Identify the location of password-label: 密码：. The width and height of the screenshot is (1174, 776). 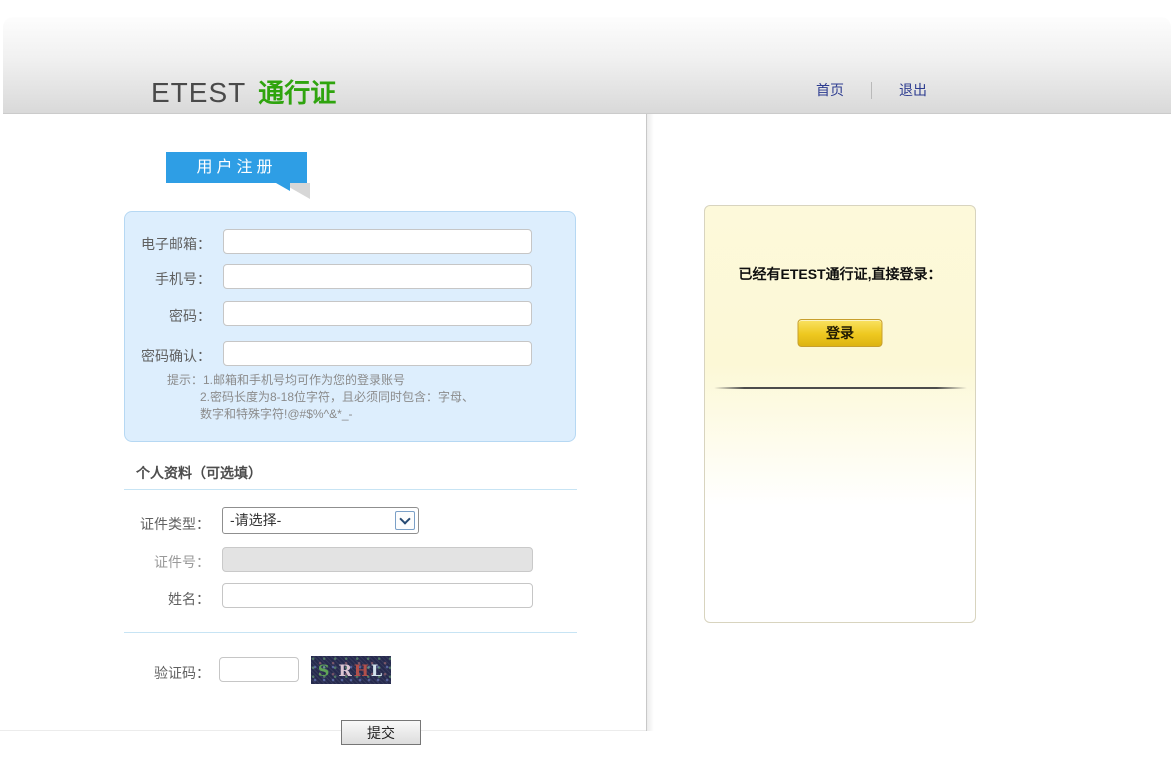
(190, 316).